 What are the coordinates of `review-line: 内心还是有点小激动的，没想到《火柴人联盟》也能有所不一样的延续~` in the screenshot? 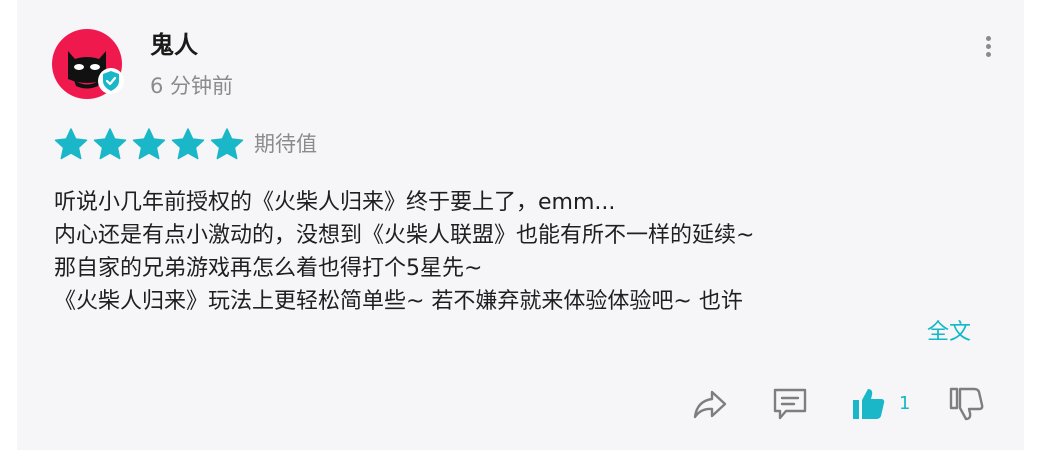 It's located at (404, 235).